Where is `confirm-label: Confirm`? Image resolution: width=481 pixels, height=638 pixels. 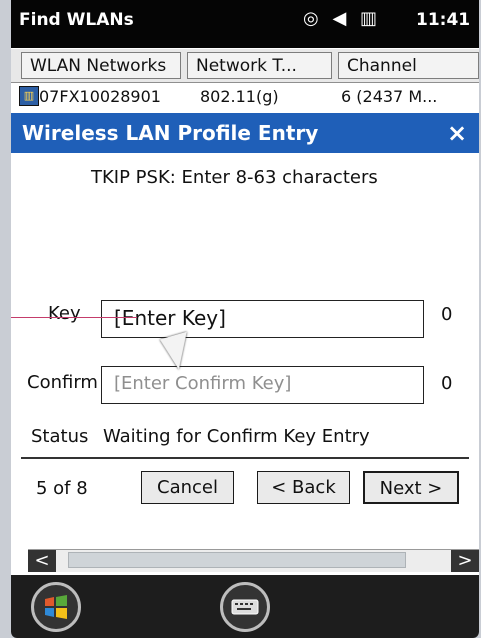 confirm-label: Confirm is located at coordinates (62, 382).